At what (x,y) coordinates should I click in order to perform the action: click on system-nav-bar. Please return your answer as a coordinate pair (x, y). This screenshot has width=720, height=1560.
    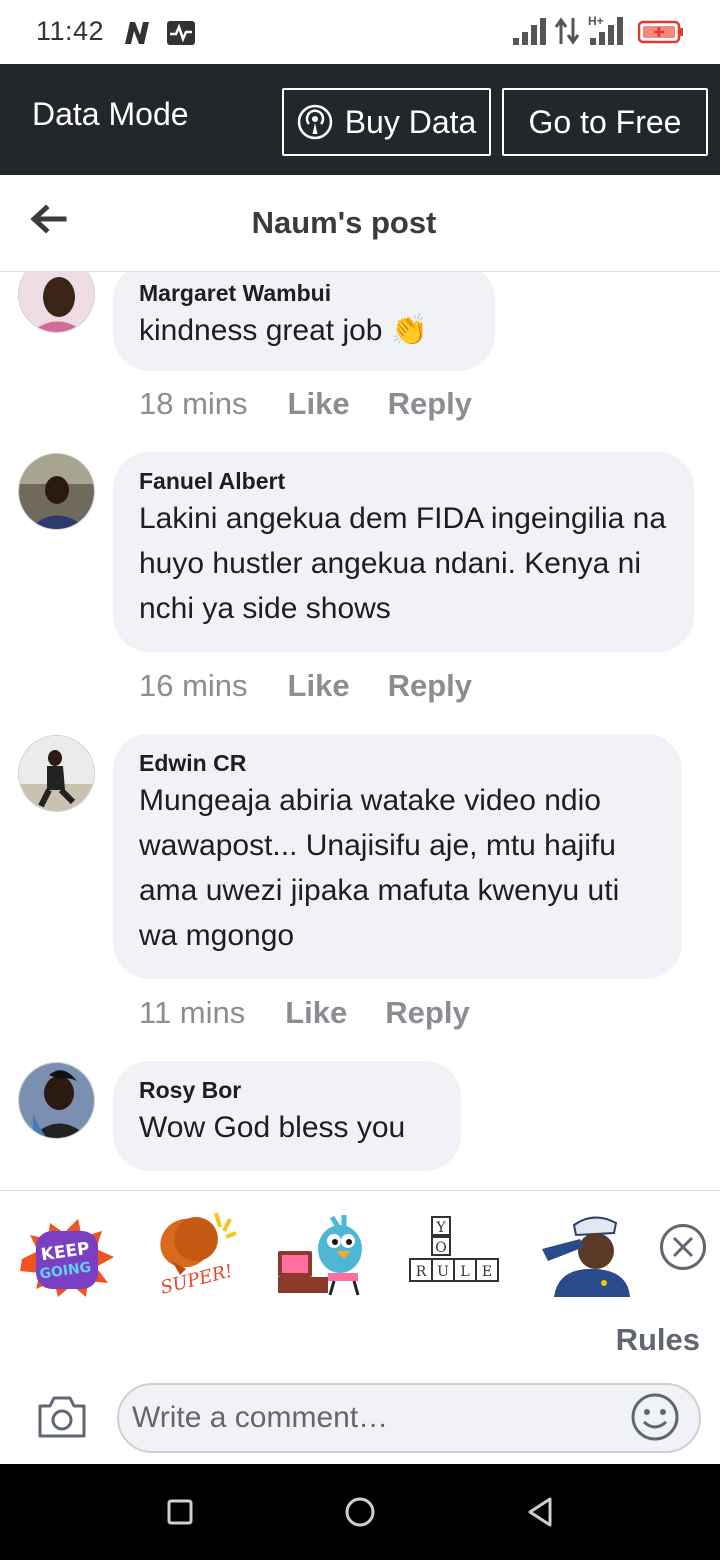
    Looking at the image, I should click on (360, 1512).